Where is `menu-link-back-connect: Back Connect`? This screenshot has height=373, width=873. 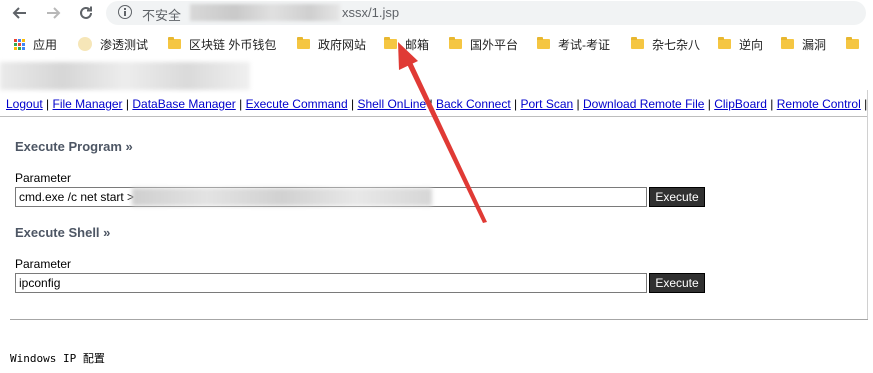 menu-link-back-connect: Back Connect is located at coordinates (473, 104).